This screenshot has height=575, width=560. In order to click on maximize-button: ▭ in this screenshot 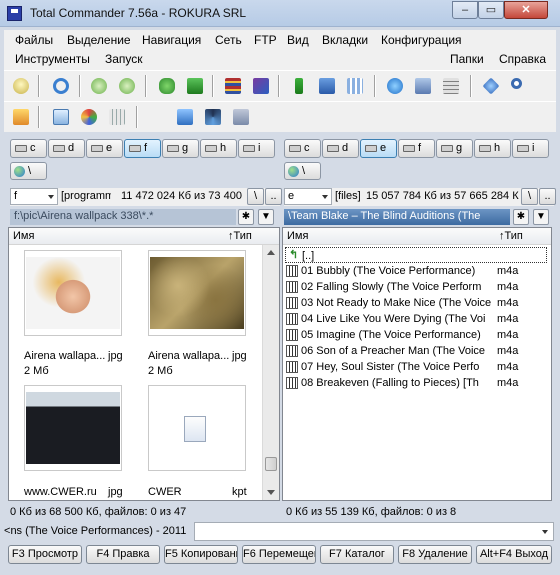, I will do `click(491, 10)`.